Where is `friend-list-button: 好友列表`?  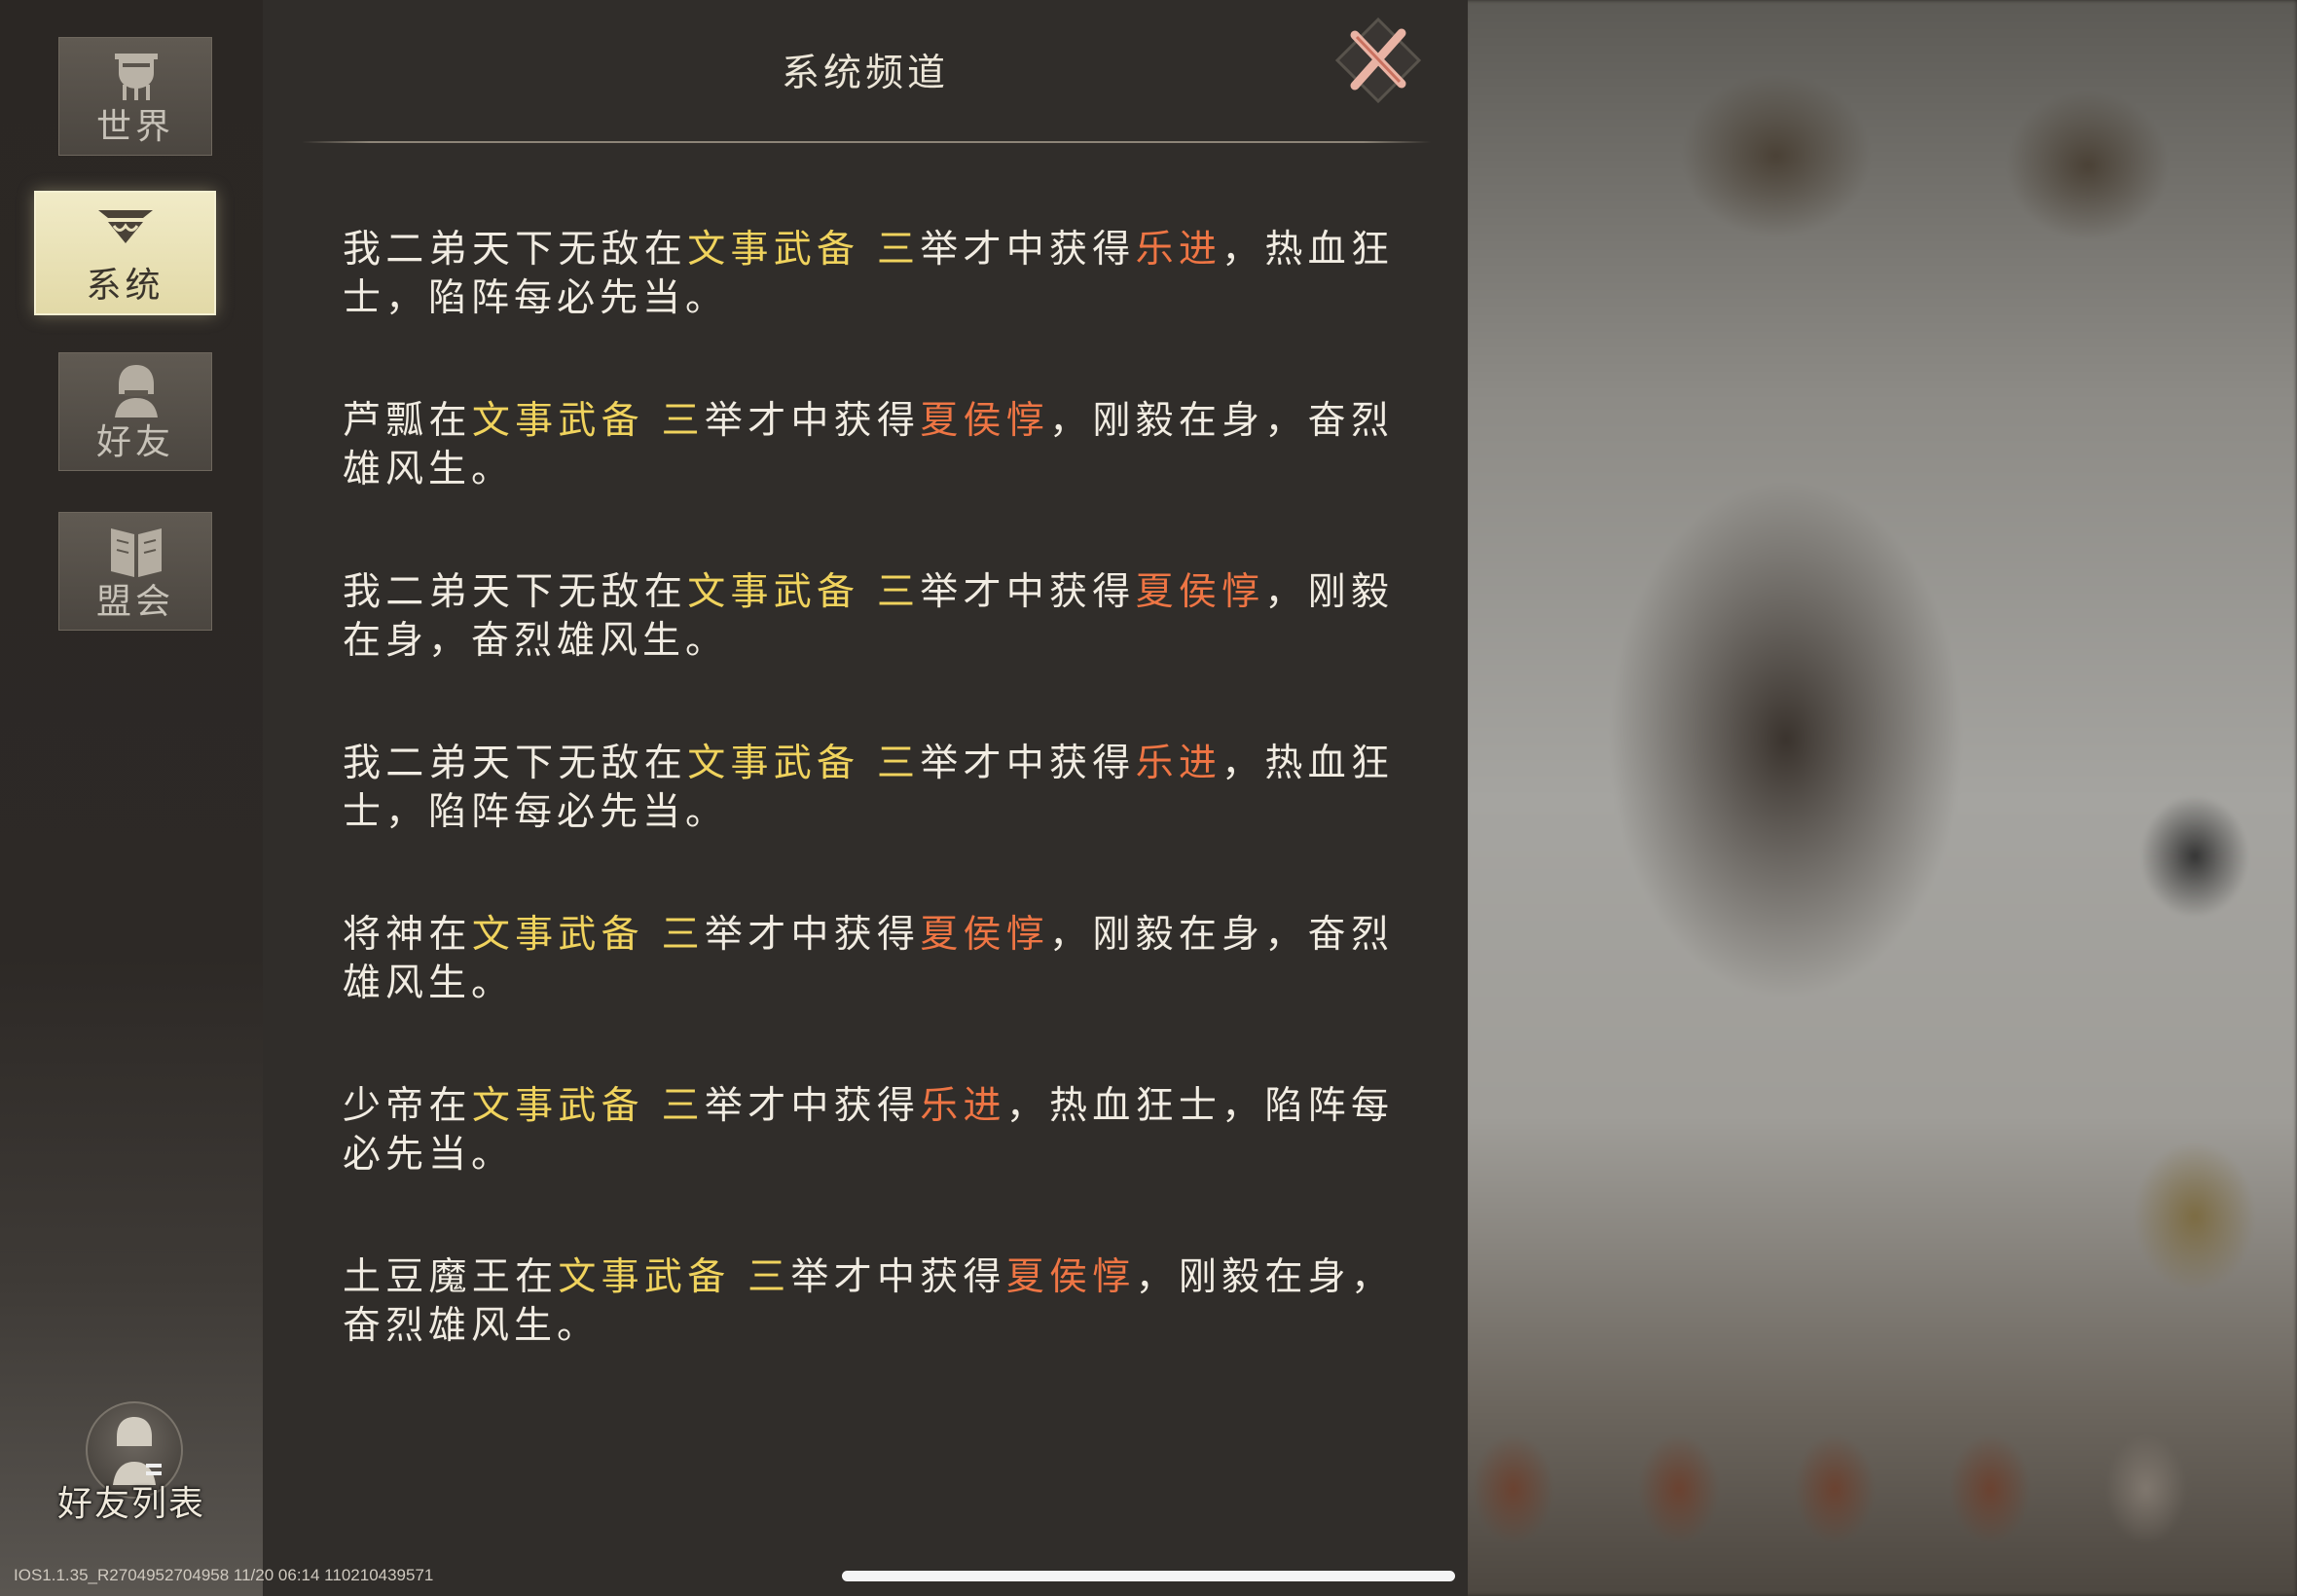
friend-list-button: 好友列表 is located at coordinates (131, 1464).